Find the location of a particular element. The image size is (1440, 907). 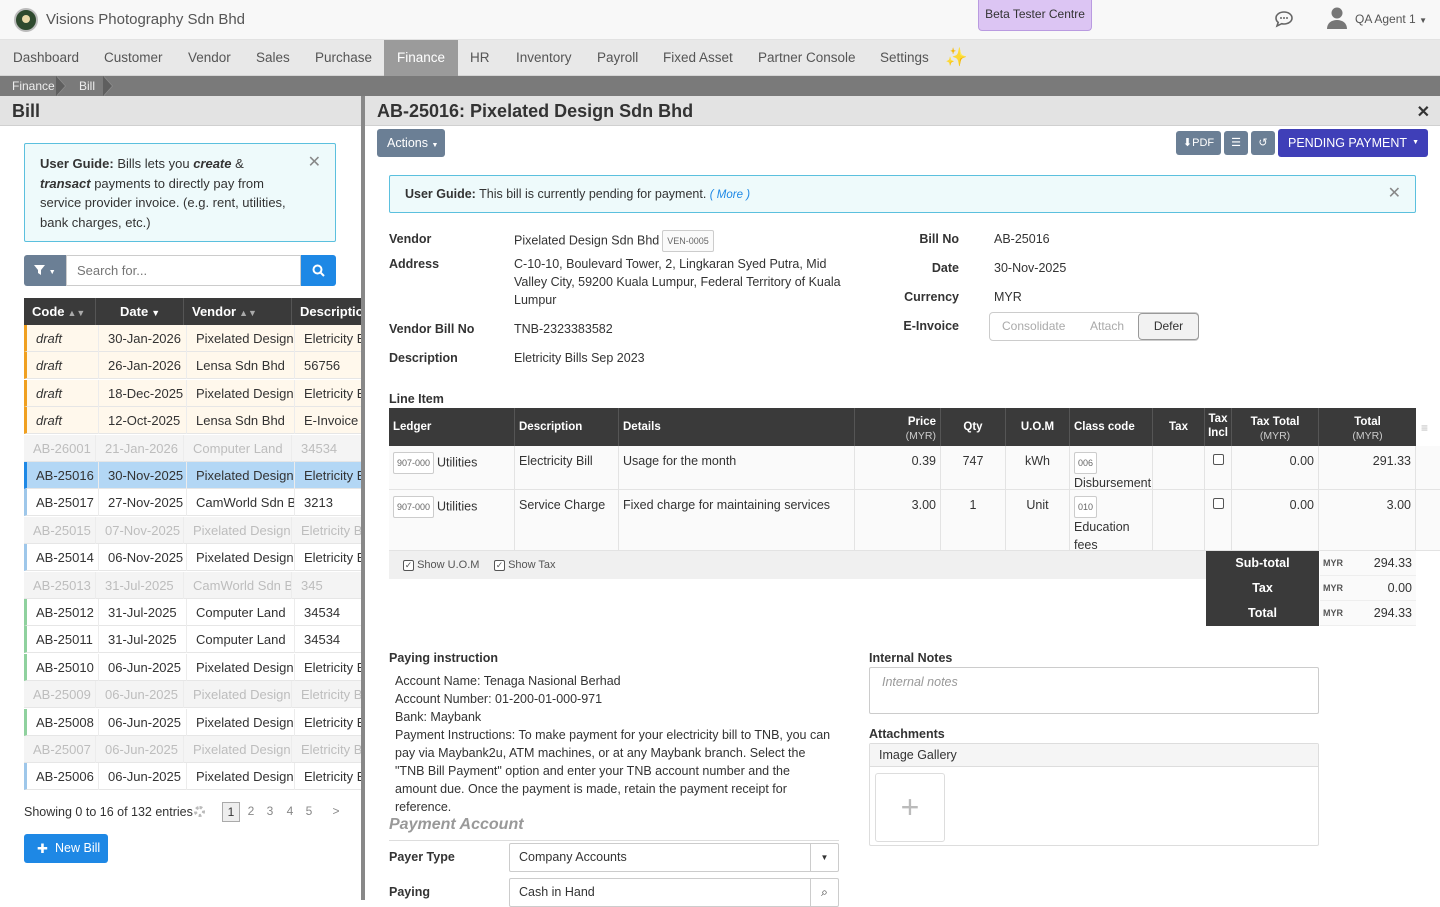

table-row: AB-25011 31-Jul-2025 Computer Land 34534 is located at coordinates (192, 640).